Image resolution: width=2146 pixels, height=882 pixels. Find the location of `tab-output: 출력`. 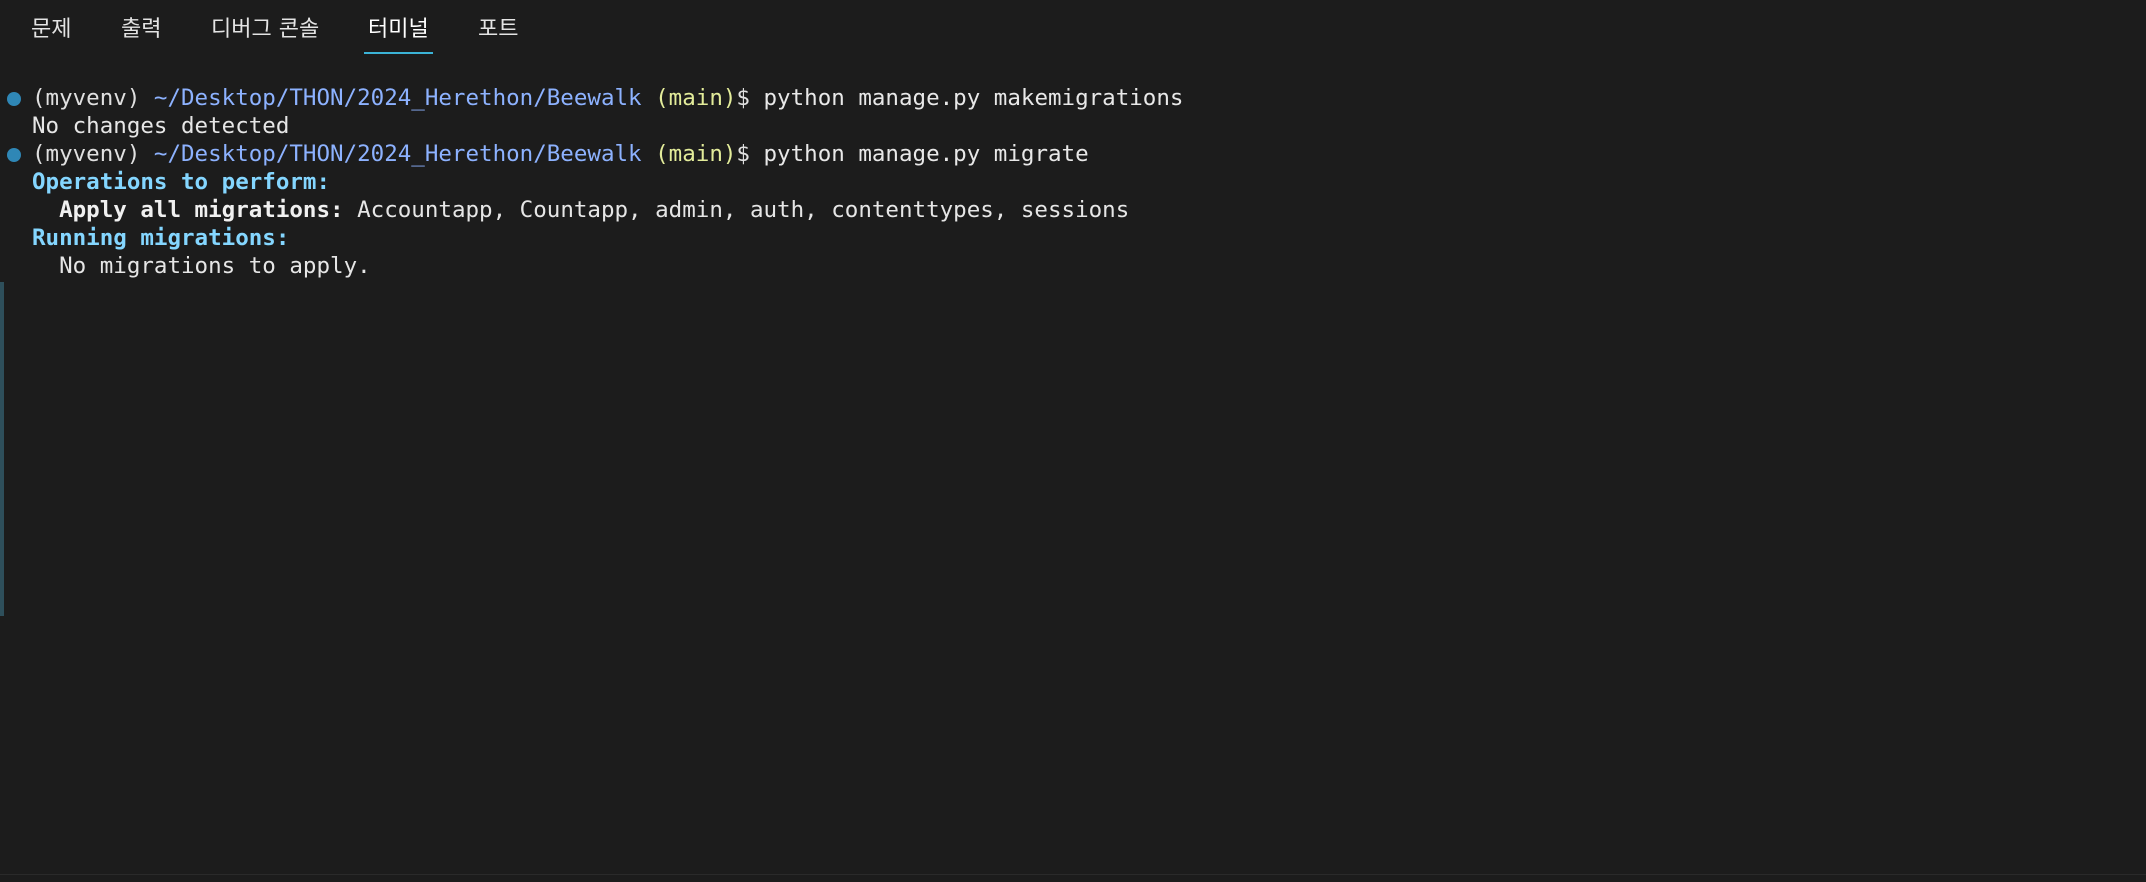

tab-output: 출력 is located at coordinates (141, 30).